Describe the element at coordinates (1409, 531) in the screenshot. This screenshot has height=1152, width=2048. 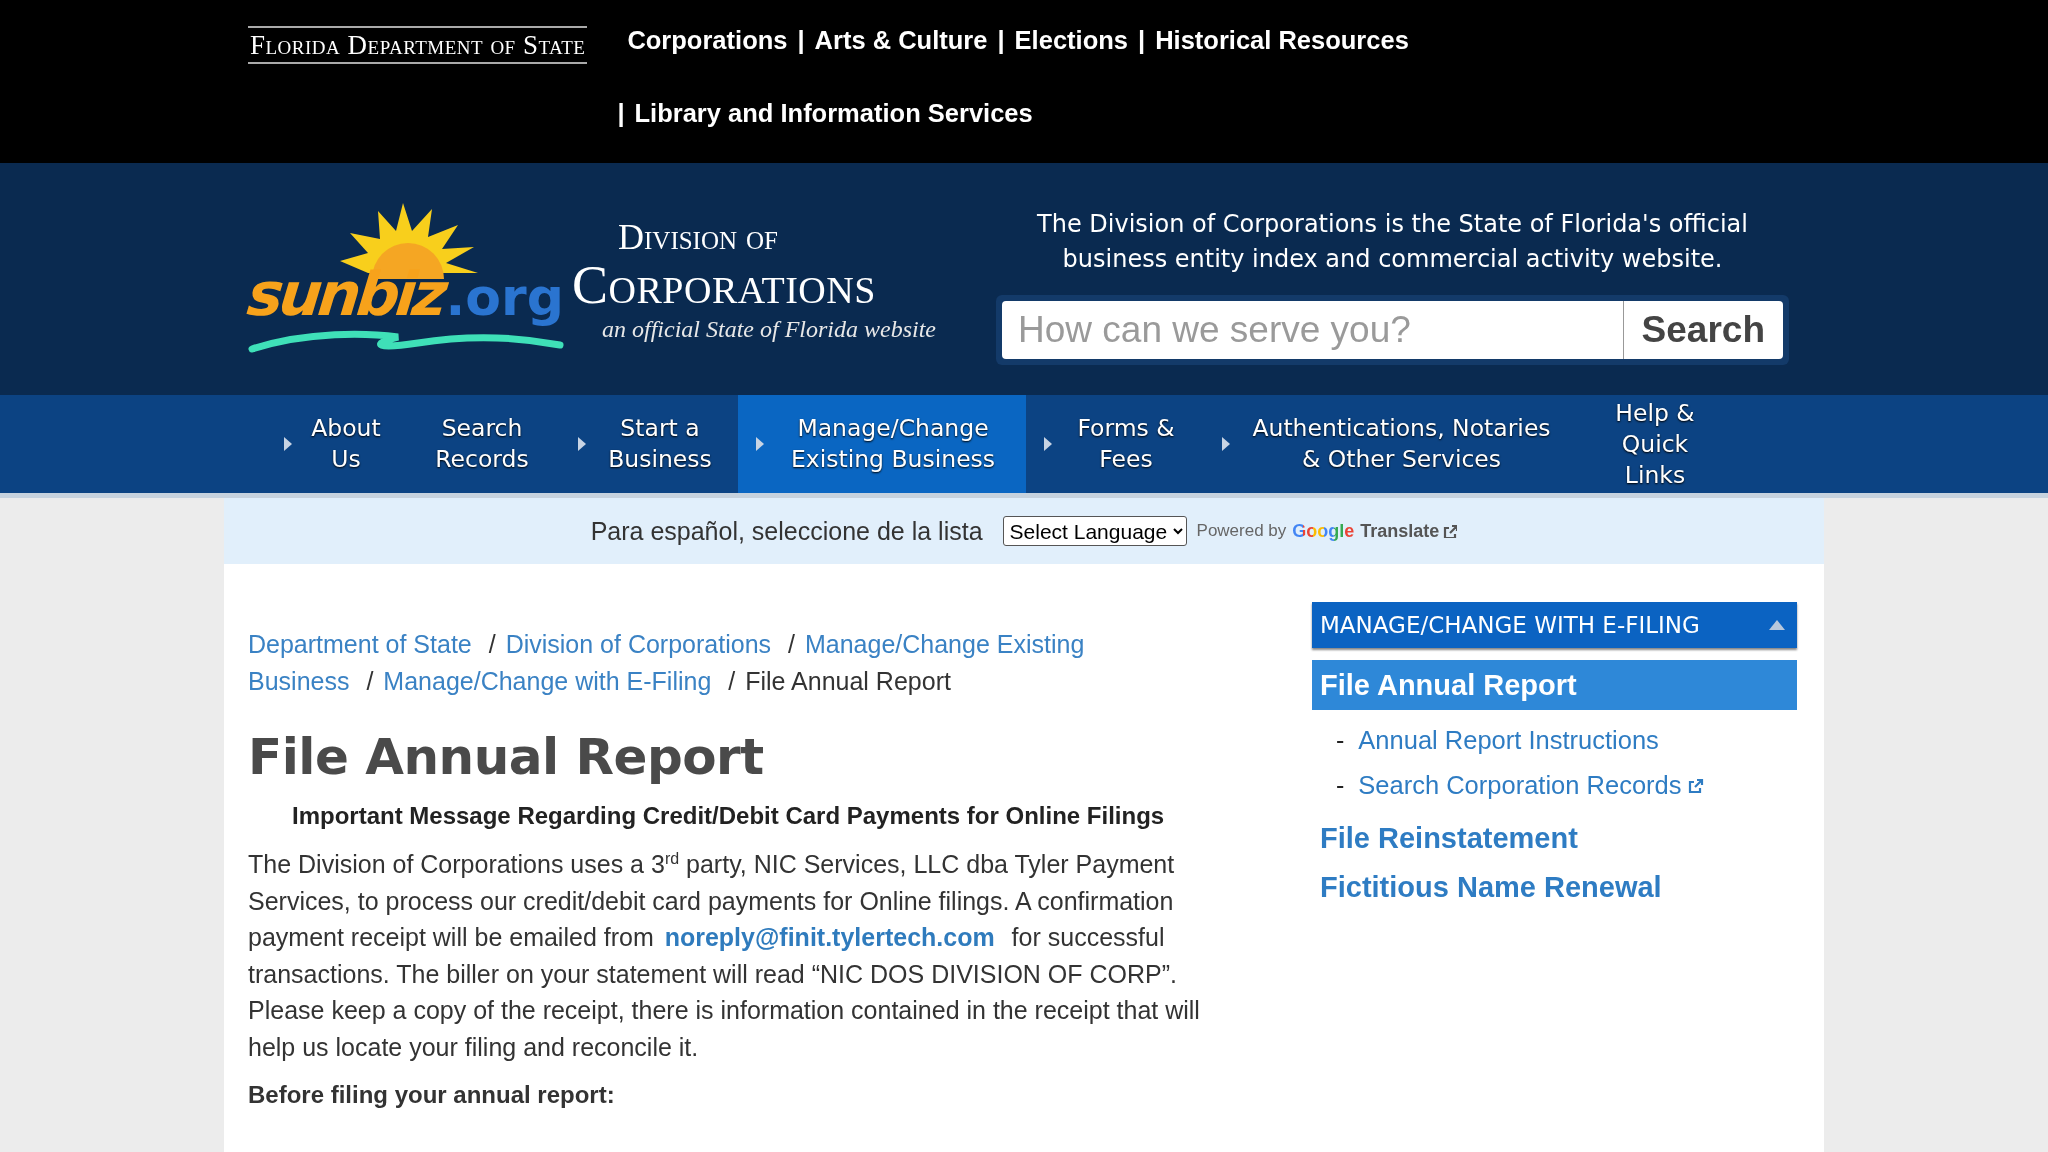
I see `translate-link: Translate` at that location.